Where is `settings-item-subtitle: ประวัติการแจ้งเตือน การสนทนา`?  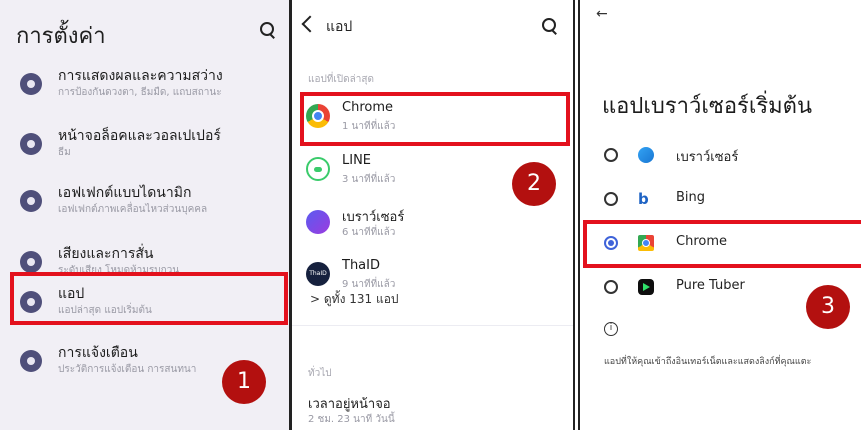
settings-item-subtitle: ประวัติการแจ้งเตือน การสนทนา is located at coordinates (127, 369).